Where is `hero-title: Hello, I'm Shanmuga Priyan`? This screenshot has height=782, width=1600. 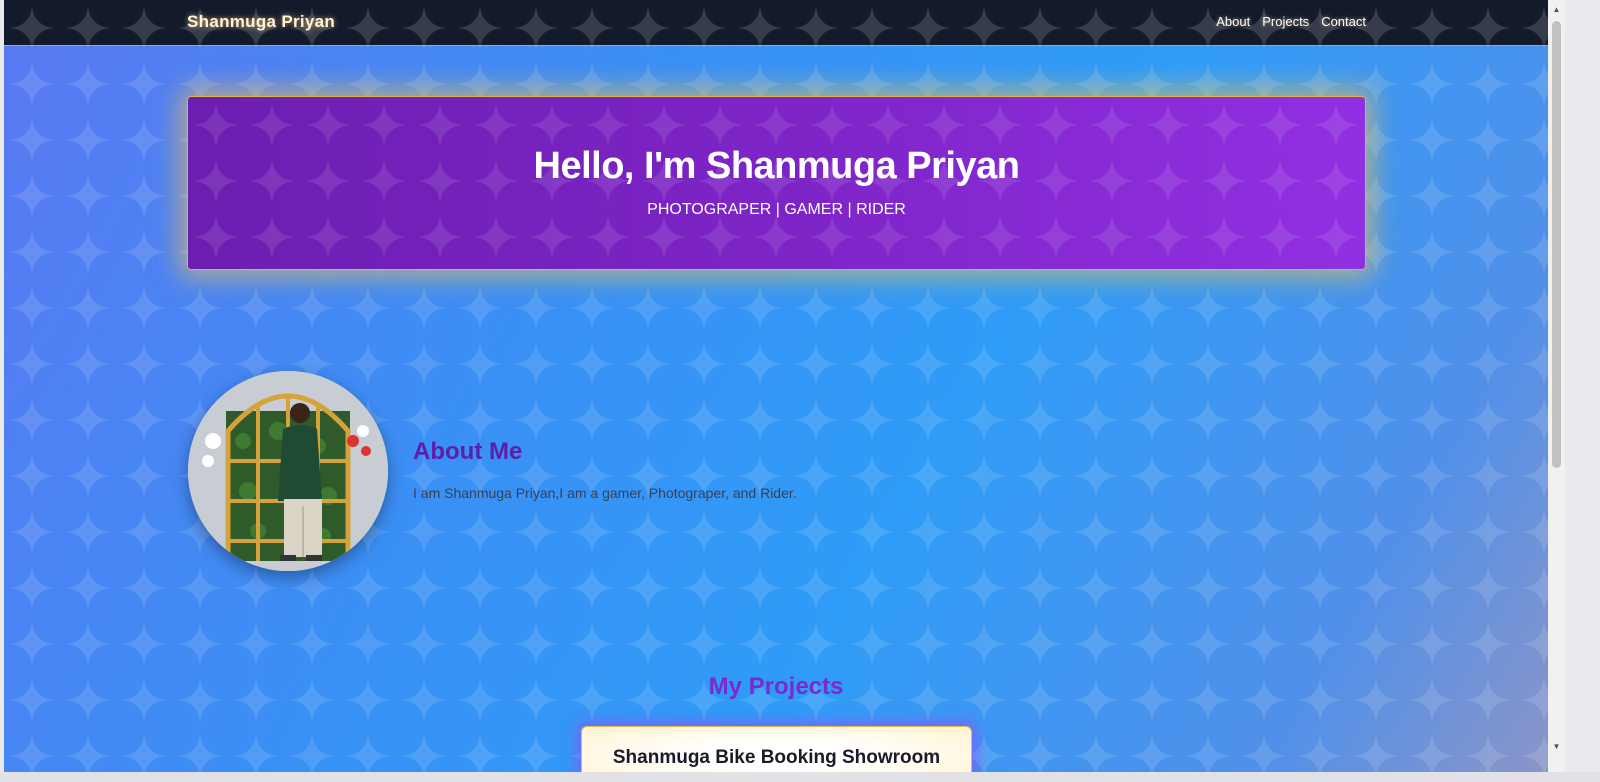
hero-title: Hello, I'm Shanmuga Priyan is located at coordinates (776, 166).